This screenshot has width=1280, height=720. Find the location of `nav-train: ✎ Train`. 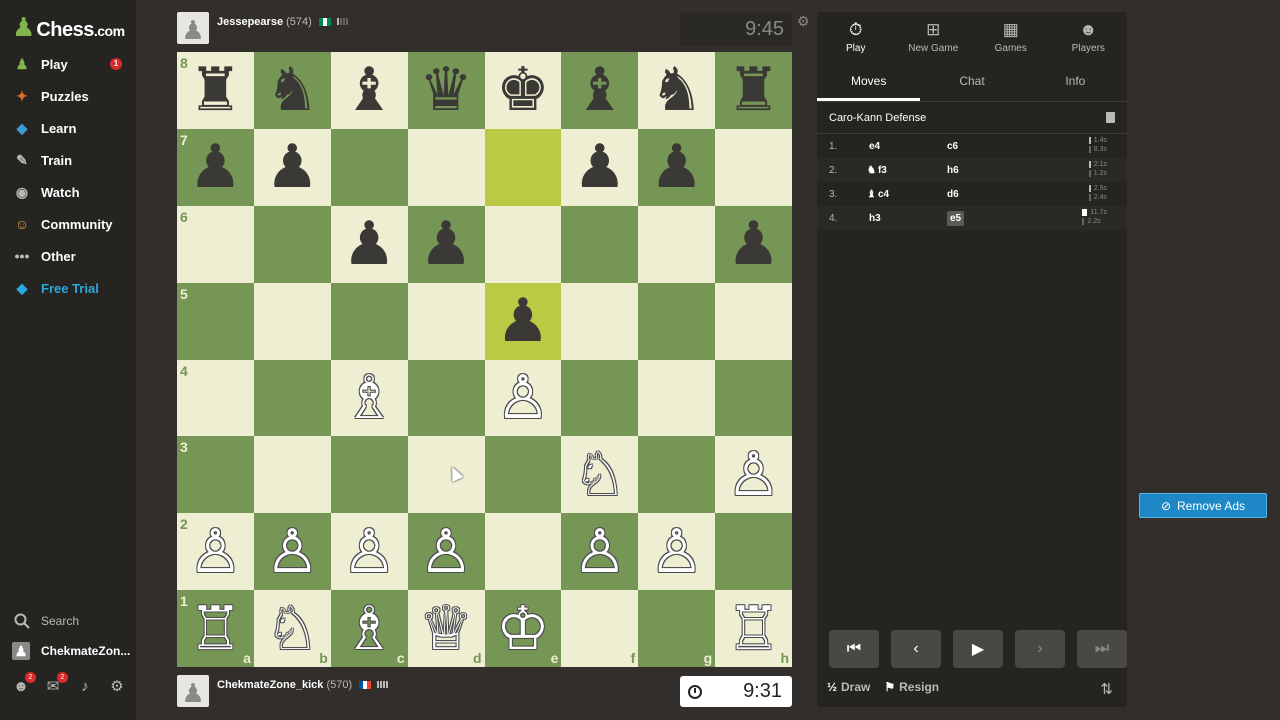

nav-train: ✎ Train is located at coordinates (71, 160).